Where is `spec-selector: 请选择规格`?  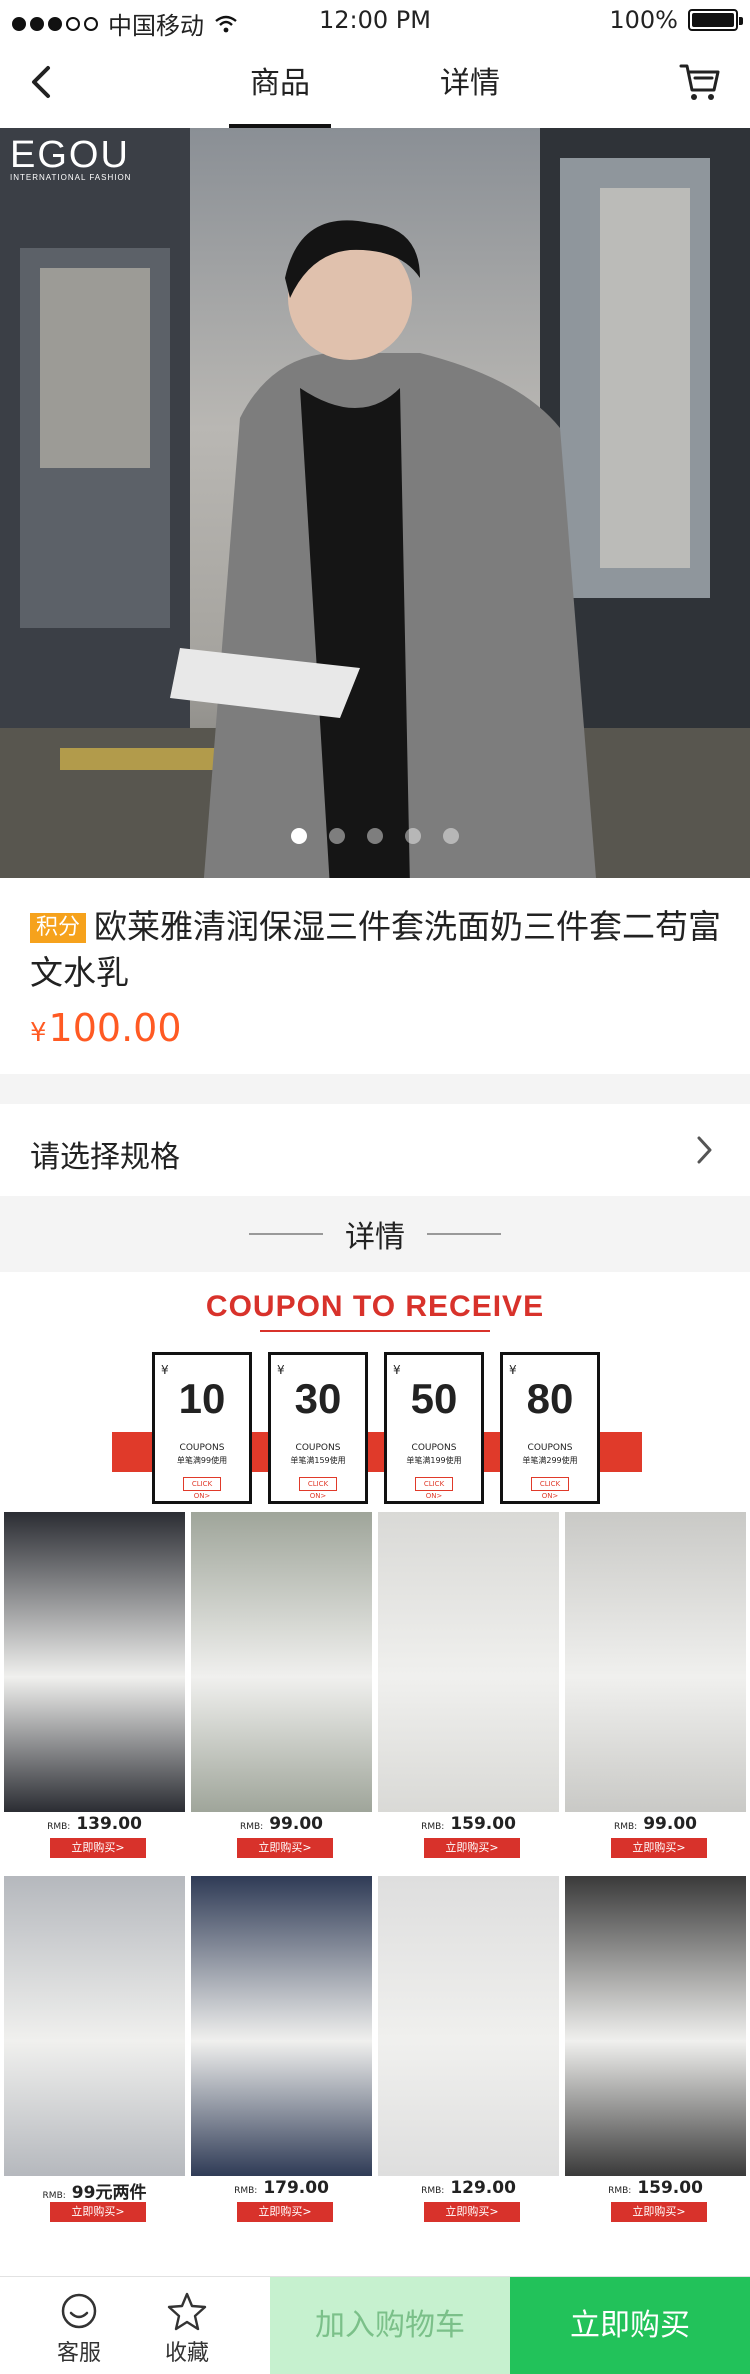 spec-selector: 请选择规格 is located at coordinates (375, 1150).